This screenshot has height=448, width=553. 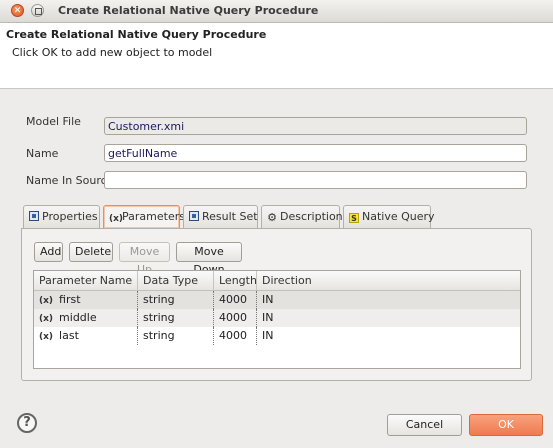 What do you see at coordinates (34, 216) in the screenshot?
I see `properties-icon` at bounding box center [34, 216].